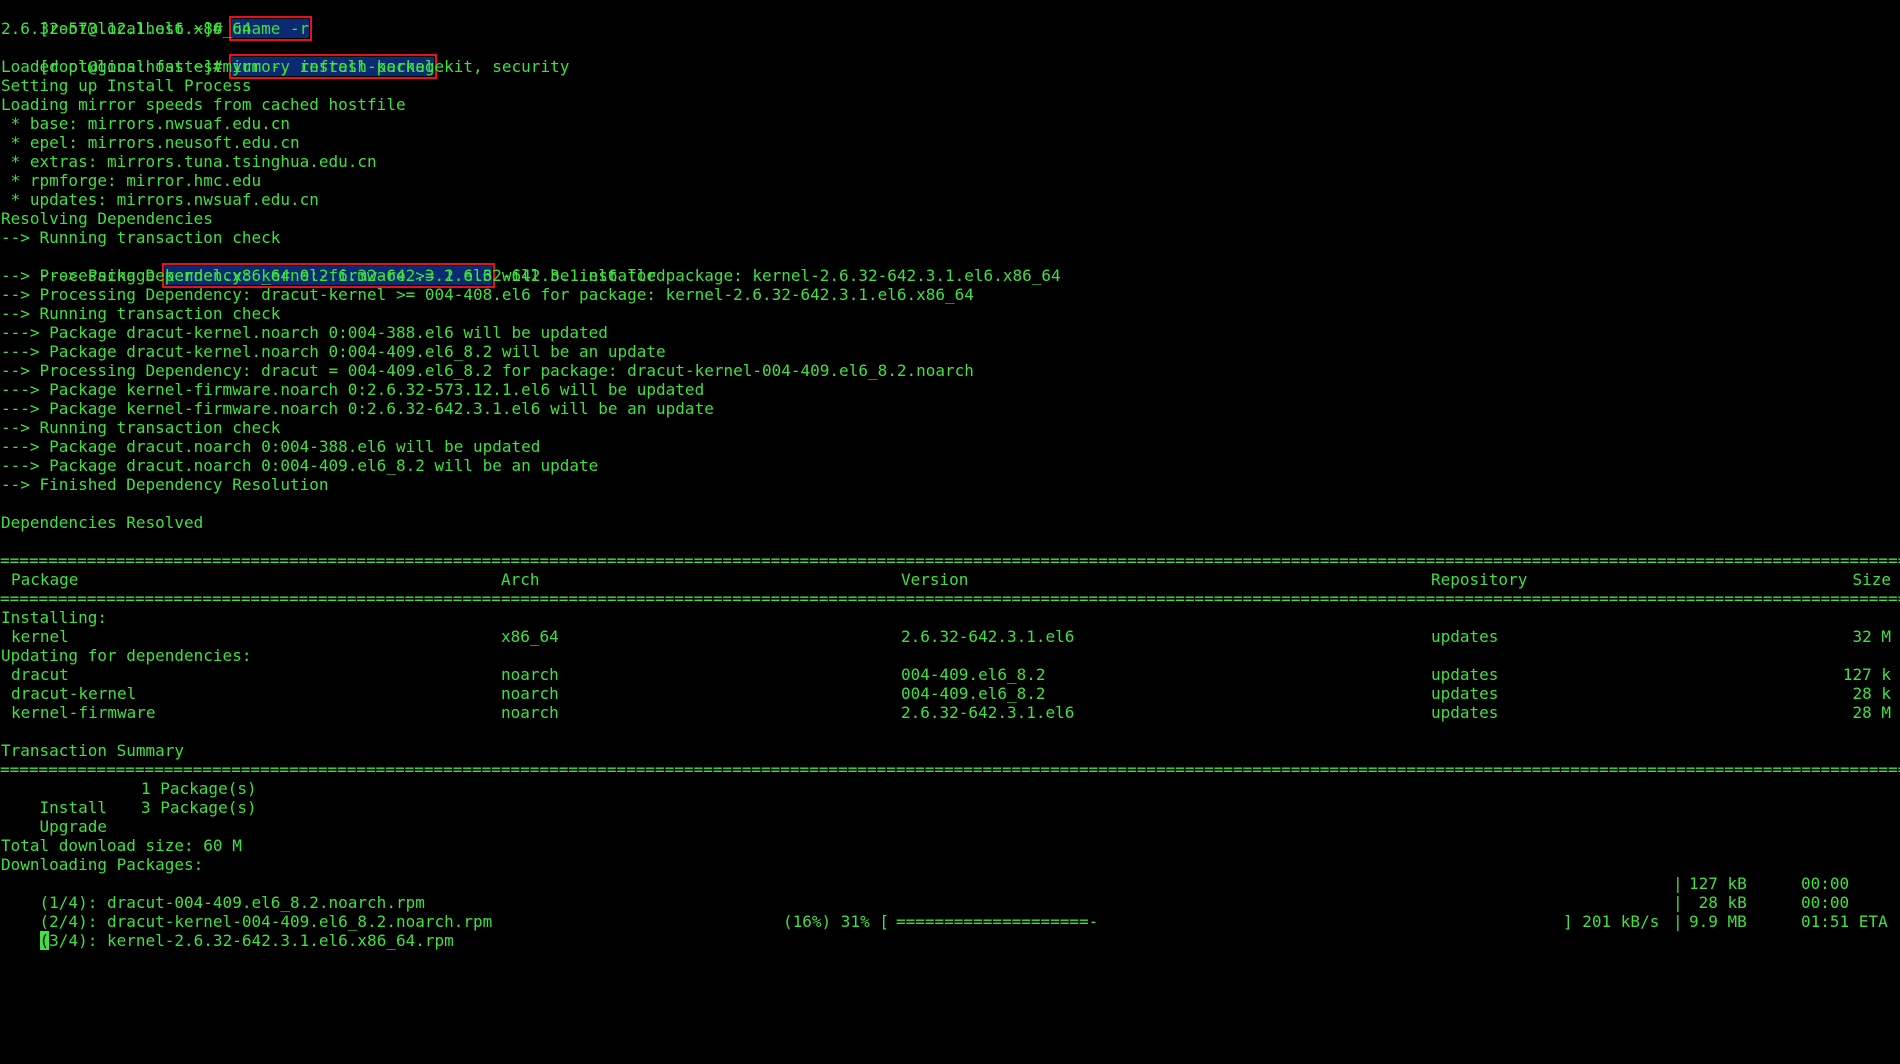 The width and height of the screenshot is (1900, 1064). I want to click on log-line: * updates: mirrors.nwsuaf.edu.cn, so click(160, 199).